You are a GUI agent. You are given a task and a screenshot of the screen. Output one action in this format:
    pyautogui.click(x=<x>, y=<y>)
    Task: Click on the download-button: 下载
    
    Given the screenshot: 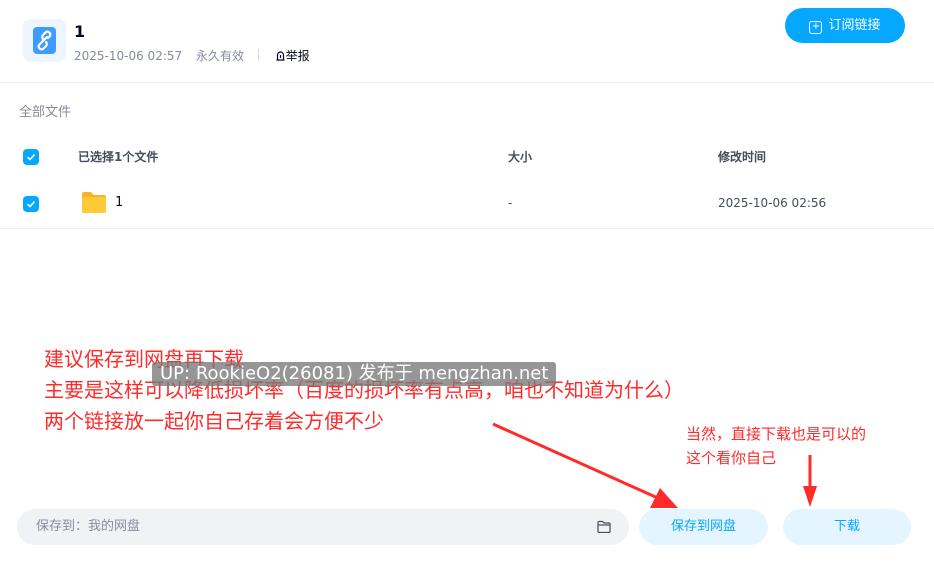 What is the action you would take?
    pyautogui.click(x=847, y=527)
    